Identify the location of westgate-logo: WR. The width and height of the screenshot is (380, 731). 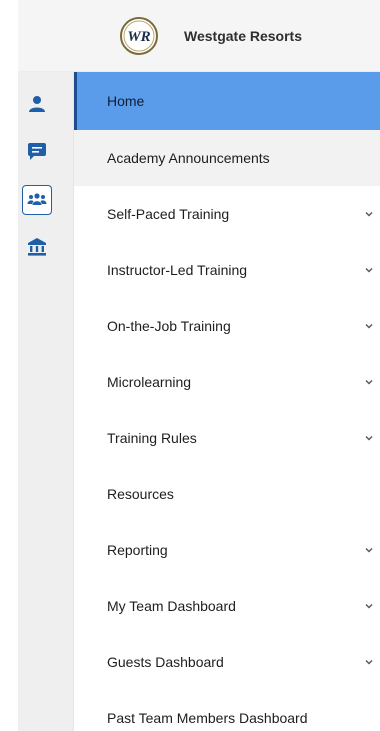
(139, 36).